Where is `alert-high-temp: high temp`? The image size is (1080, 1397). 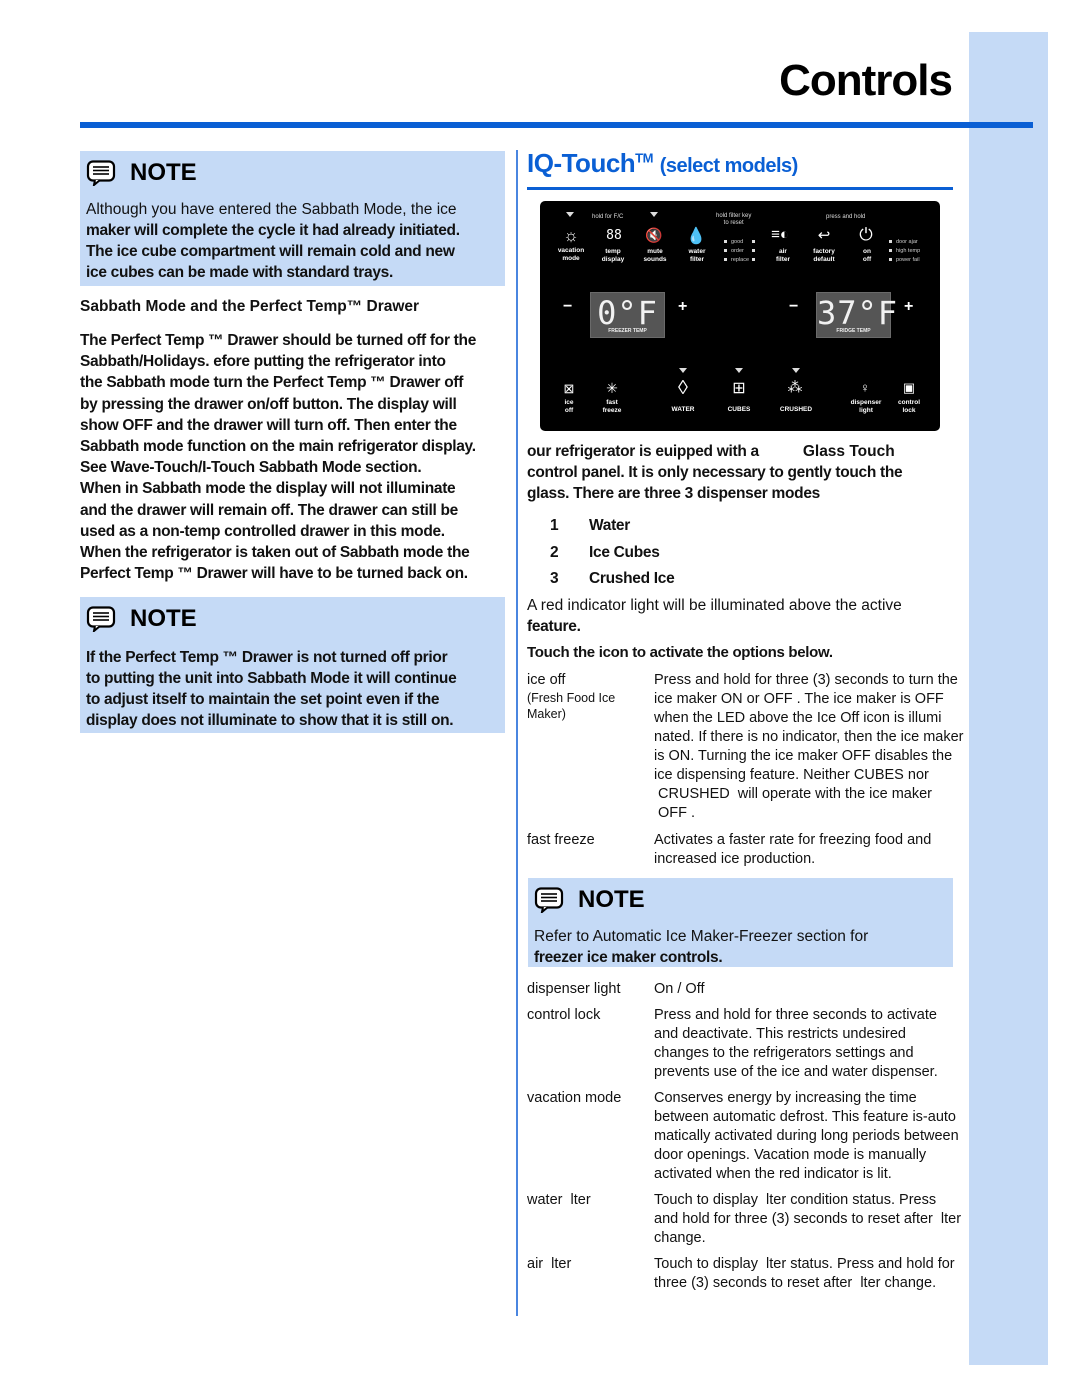 alert-high-temp: high temp is located at coordinates (904, 251).